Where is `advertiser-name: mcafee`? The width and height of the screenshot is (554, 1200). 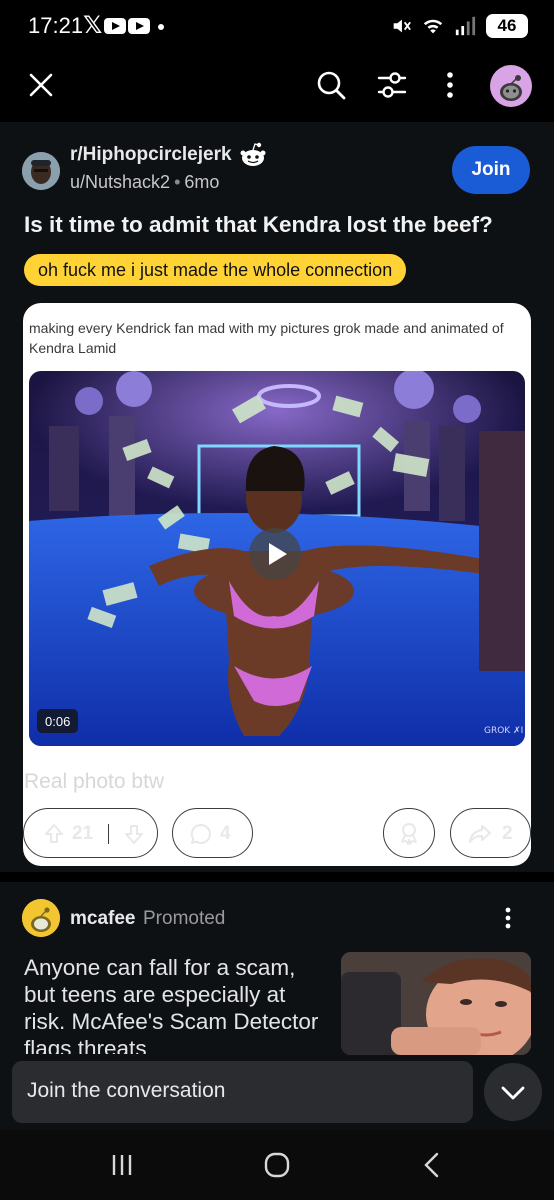
advertiser-name: mcafee is located at coordinates (103, 919).